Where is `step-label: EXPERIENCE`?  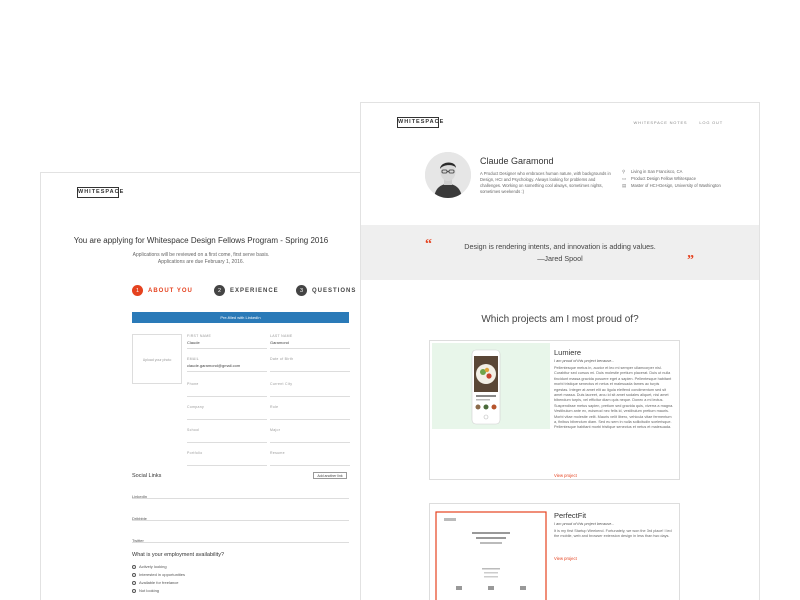
step-label: EXPERIENCE is located at coordinates (254, 290).